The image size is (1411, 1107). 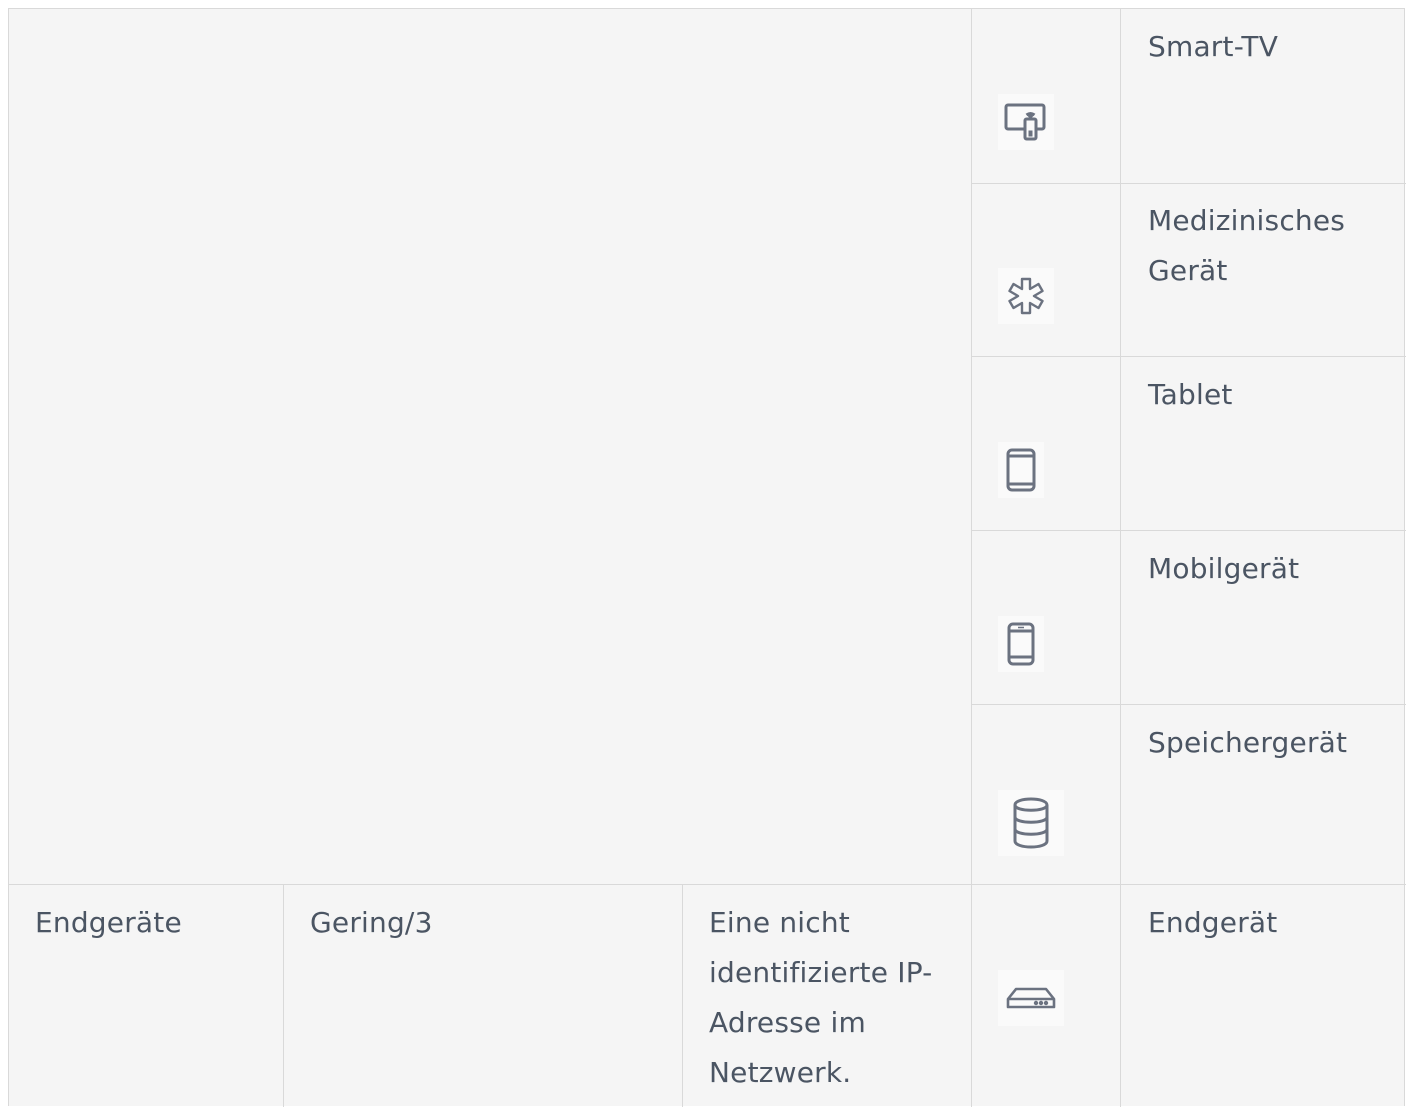 What do you see at coordinates (1247, 245) in the screenshot?
I see `device-type-label: Medizinisches Gerät` at bounding box center [1247, 245].